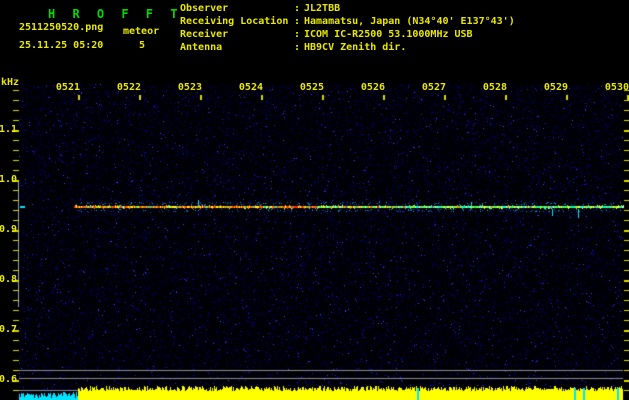 This screenshot has height=400, width=629. What do you see at coordinates (128, 87) in the screenshot?
I see `time-tick-label: 0522` at bounding box center [128, 87].